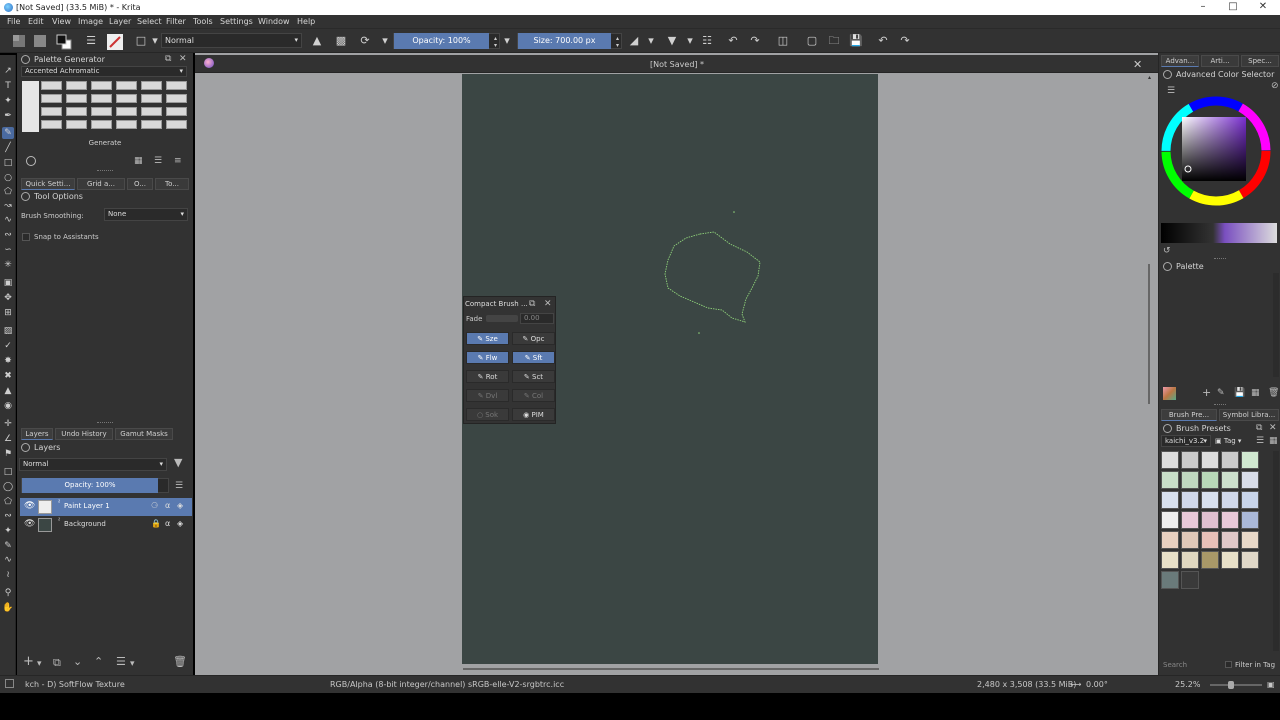 The width and height of the screenshot is (1280, 720). What do you see at coordinates (8, 516) in the screenshot?
I see `freehand-select-icon: ∾` at bounding box center [8, 516].